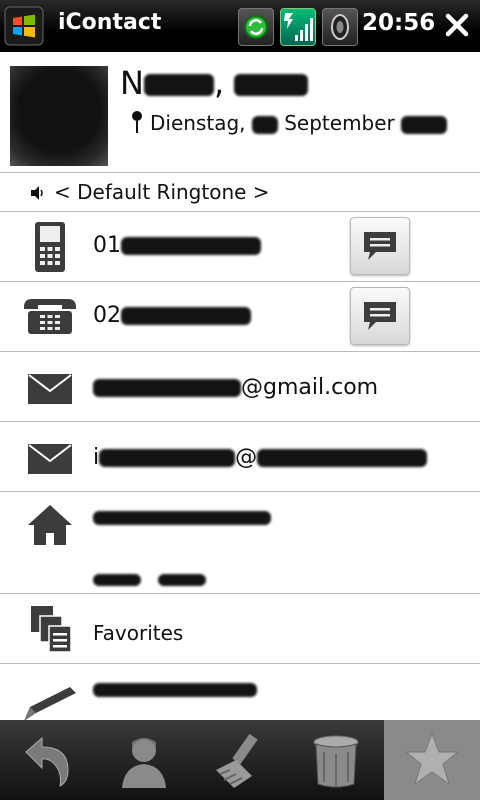  I want to click on ringtone-label: < Default Ringtone >, so click(162, 192).